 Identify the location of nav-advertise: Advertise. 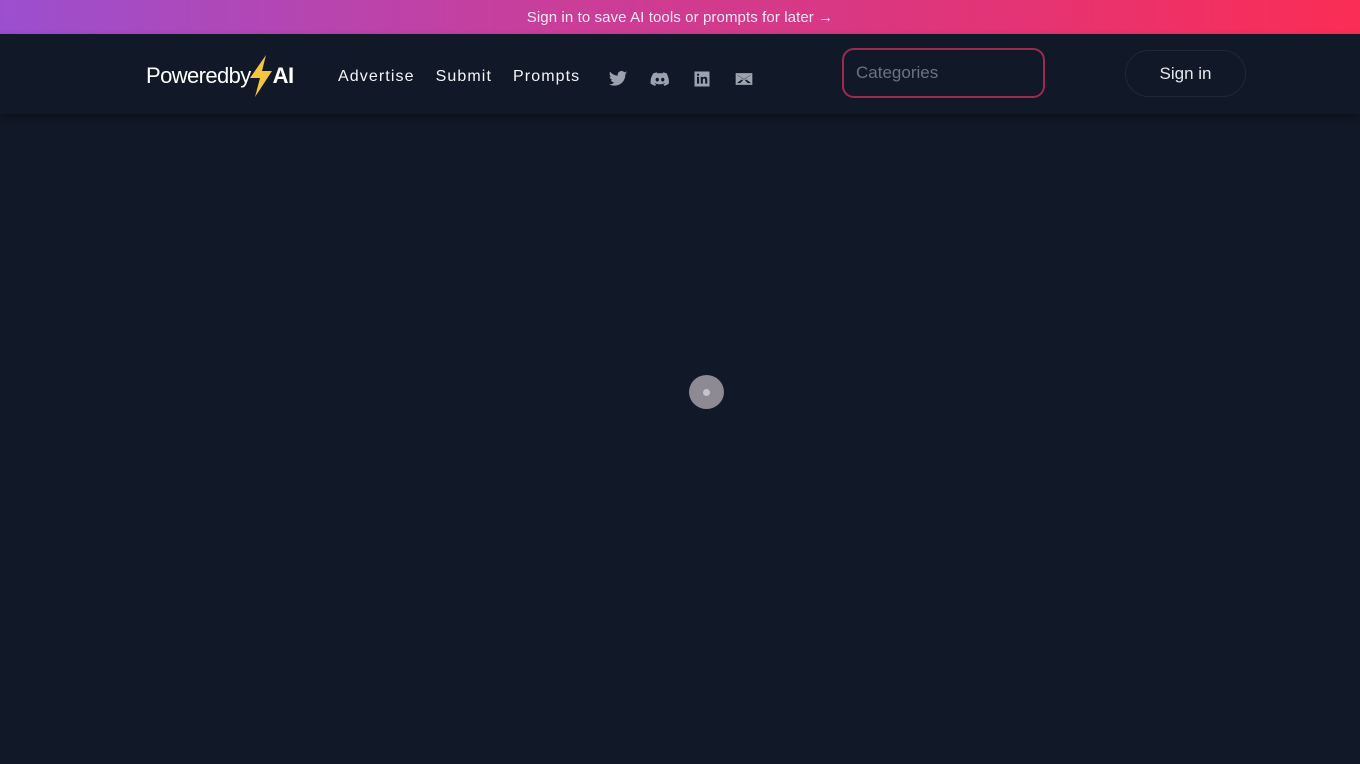
(376, 77).